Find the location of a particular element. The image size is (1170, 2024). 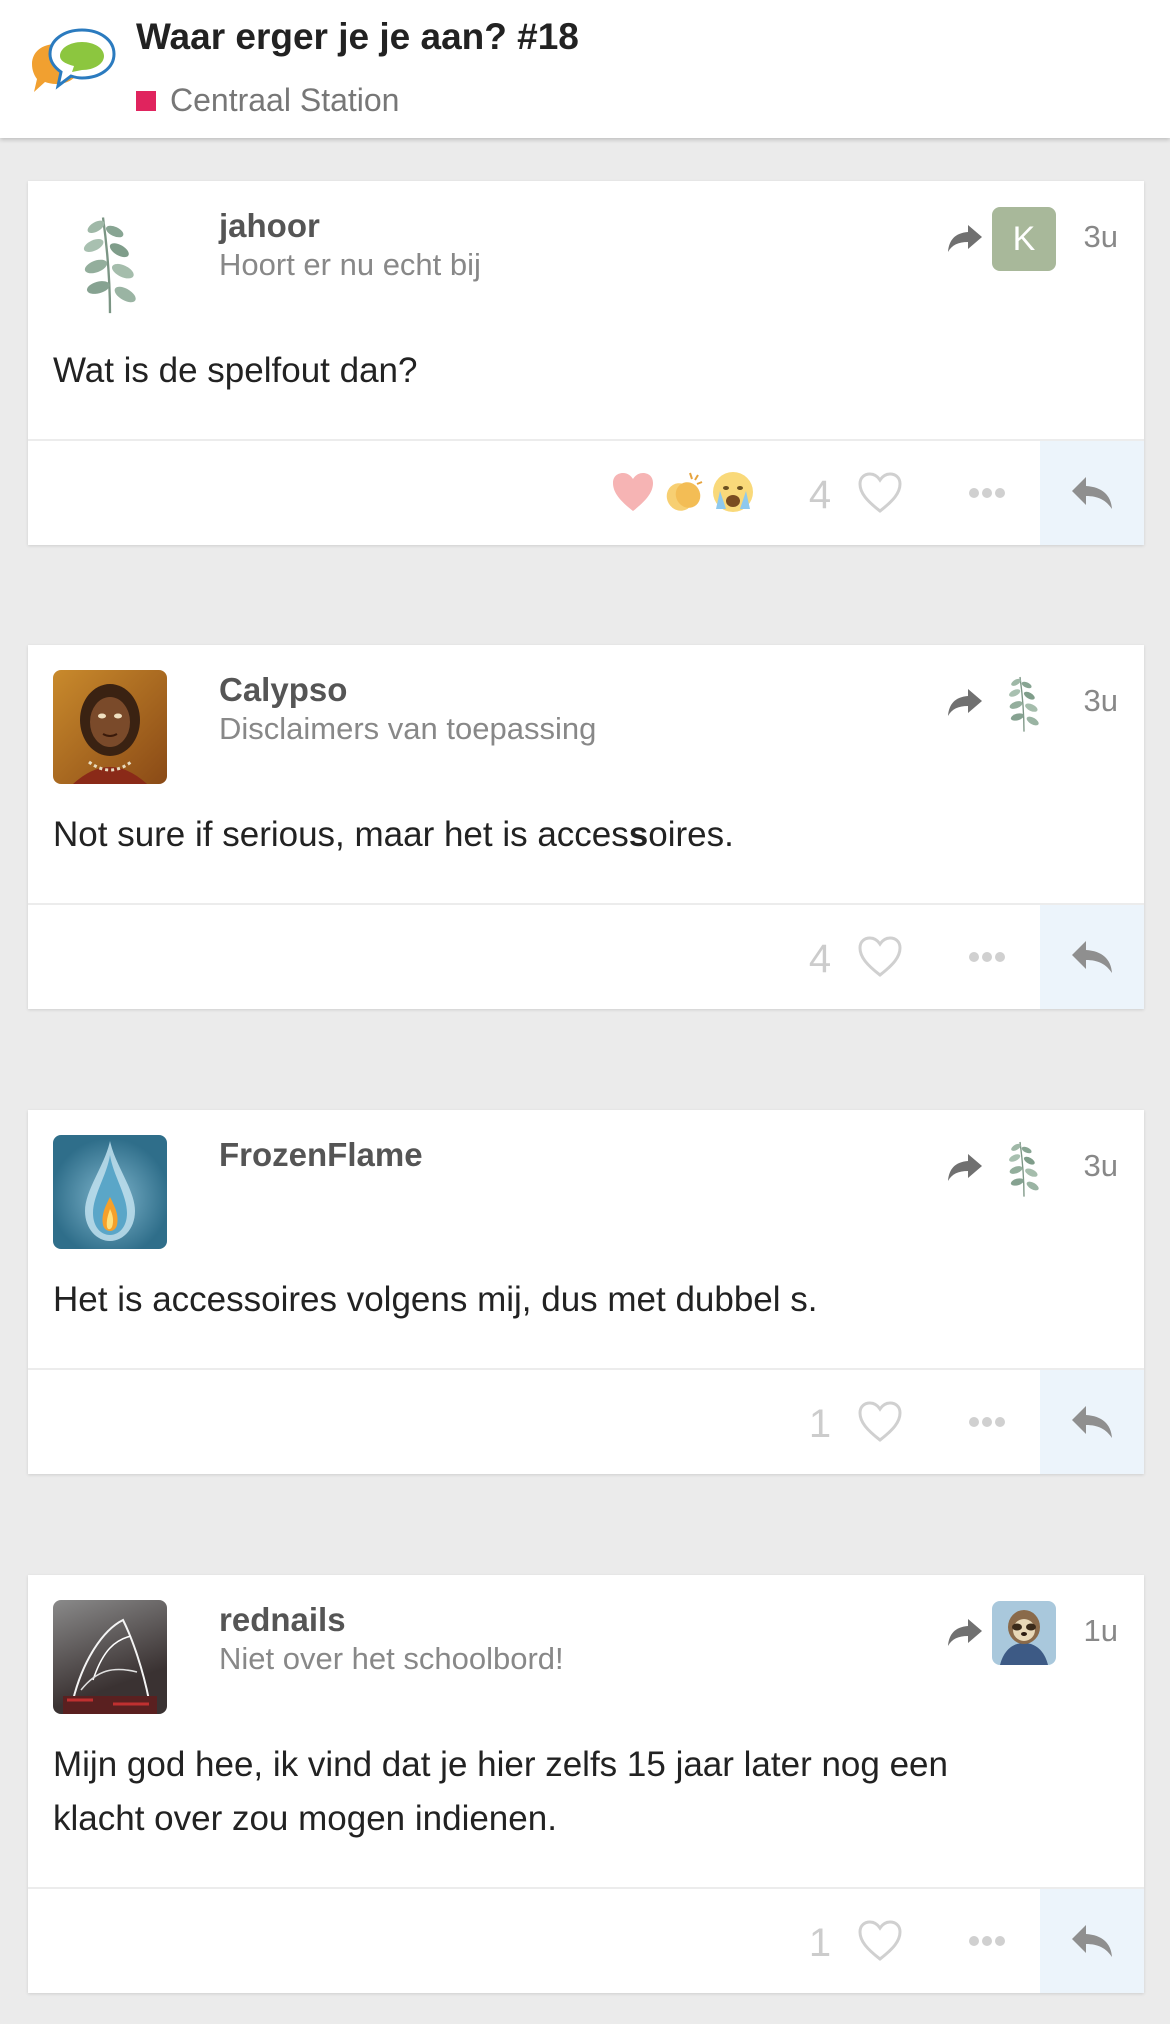

post-time: 1u is located at coordinates (1101, 1631).